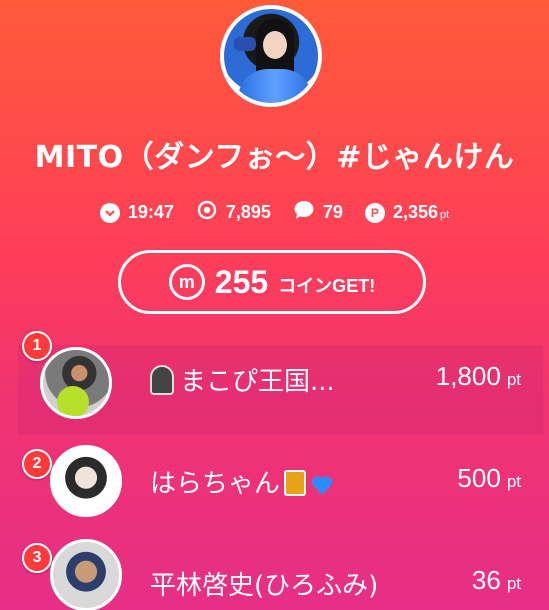 The width and height of the screenshot is (549, 610). Describe the element at coordinates (274, 212) in the screenshot. I see `broadcast-stats: 19:47 7,895 79 P 2,356 pt` at that location.